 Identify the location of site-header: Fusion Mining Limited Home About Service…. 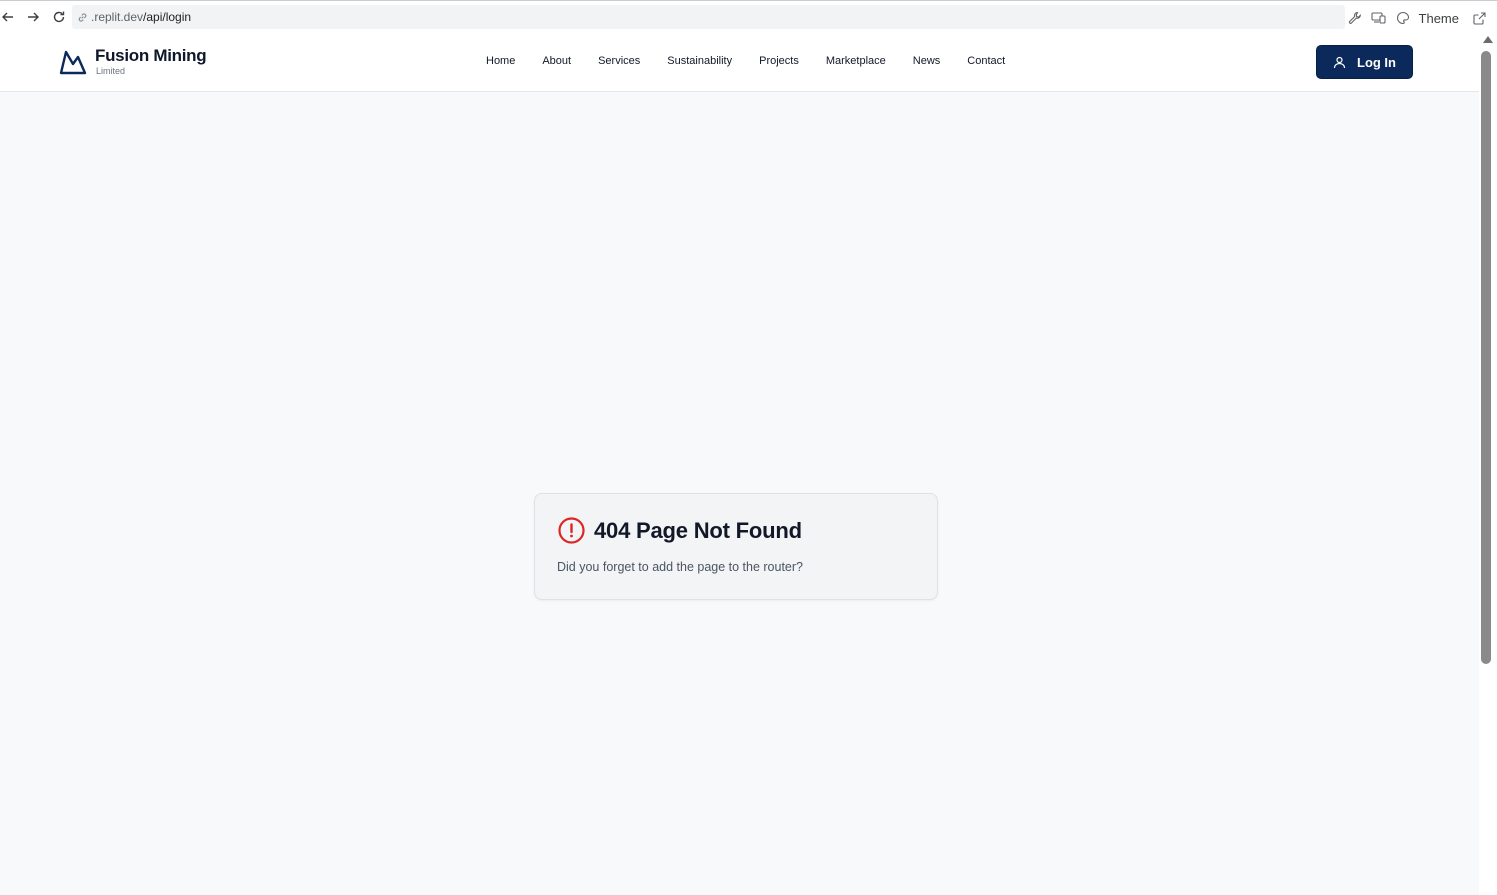
(739, 62).